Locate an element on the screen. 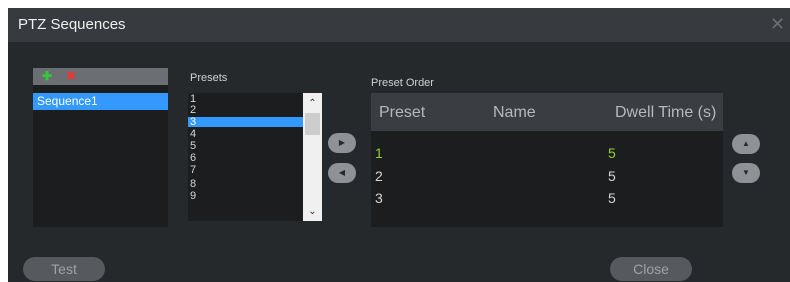 The width and height of the screenshot is (790, 282). preset-item: 7 is located at coordinates (245, 170).